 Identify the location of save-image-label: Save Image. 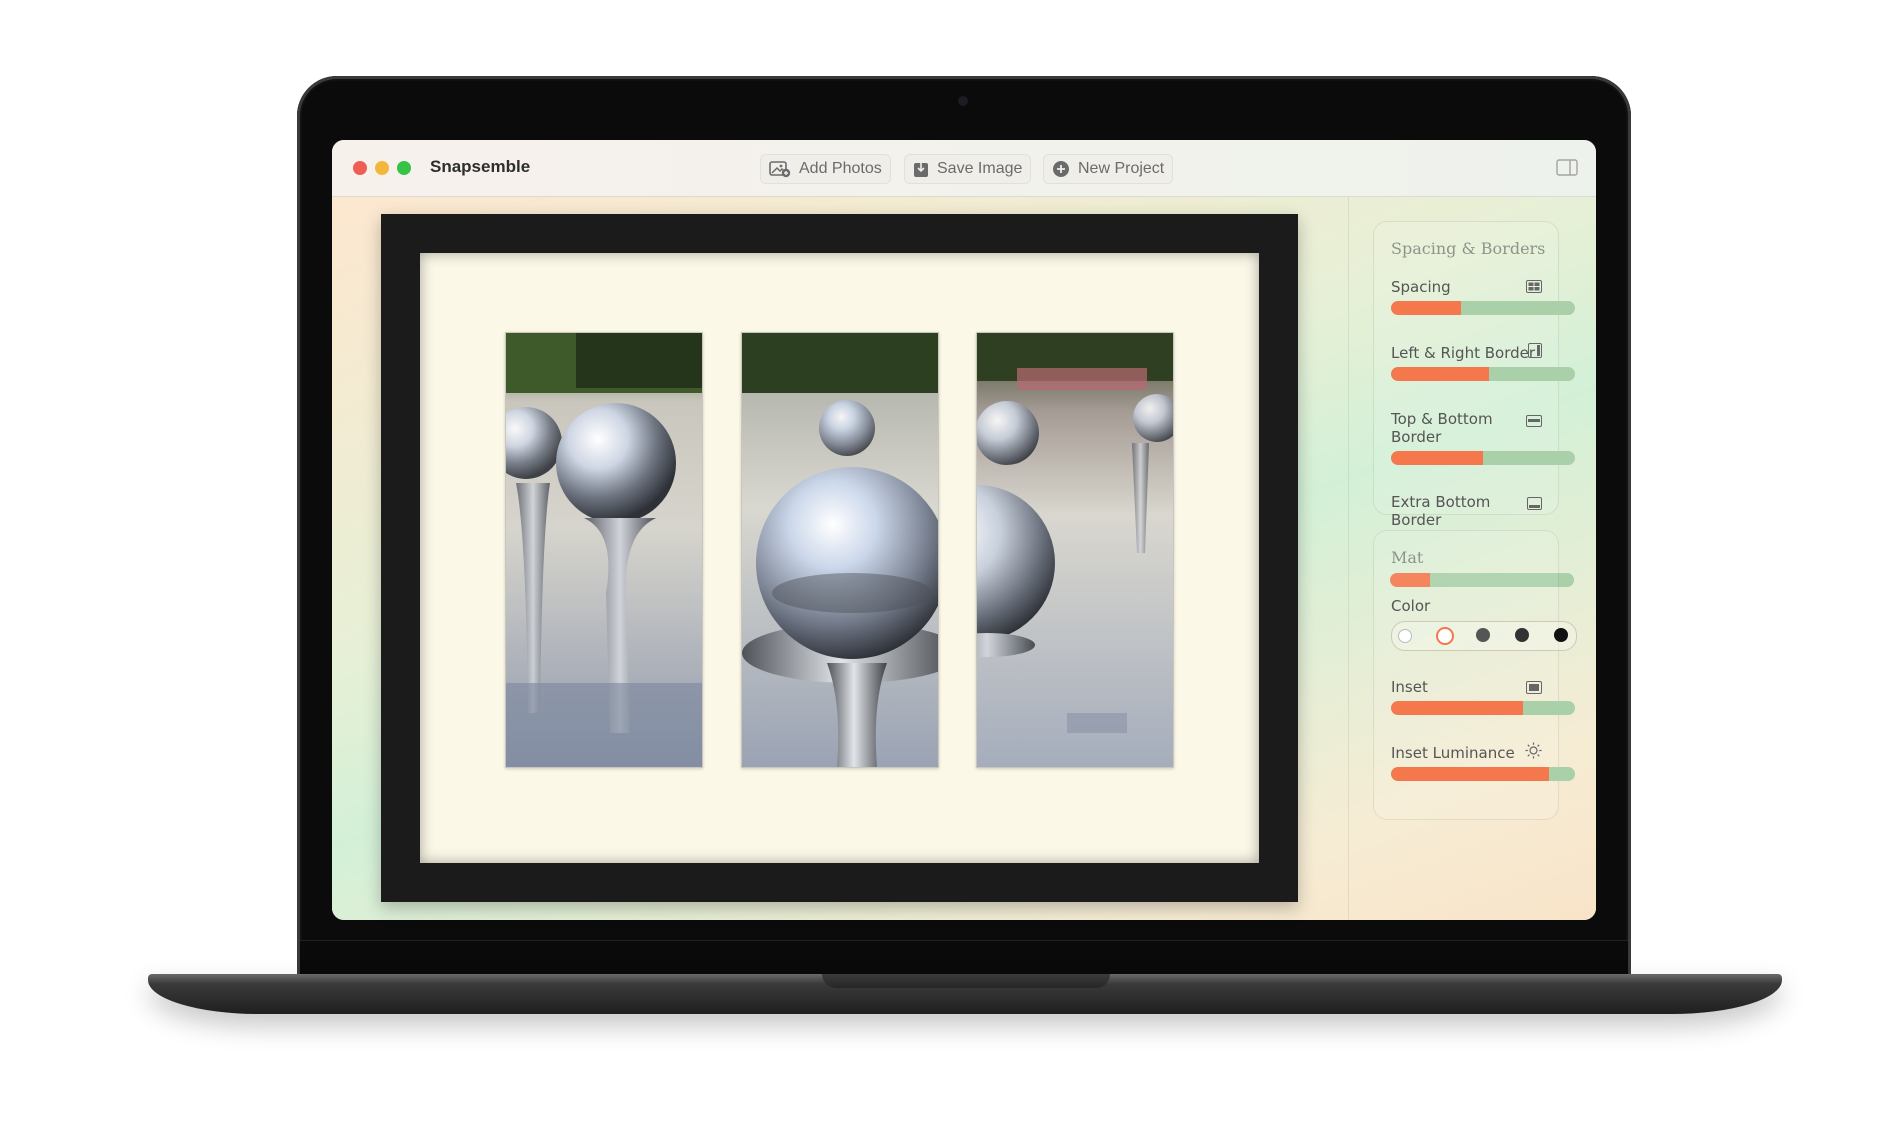
(980, 168).